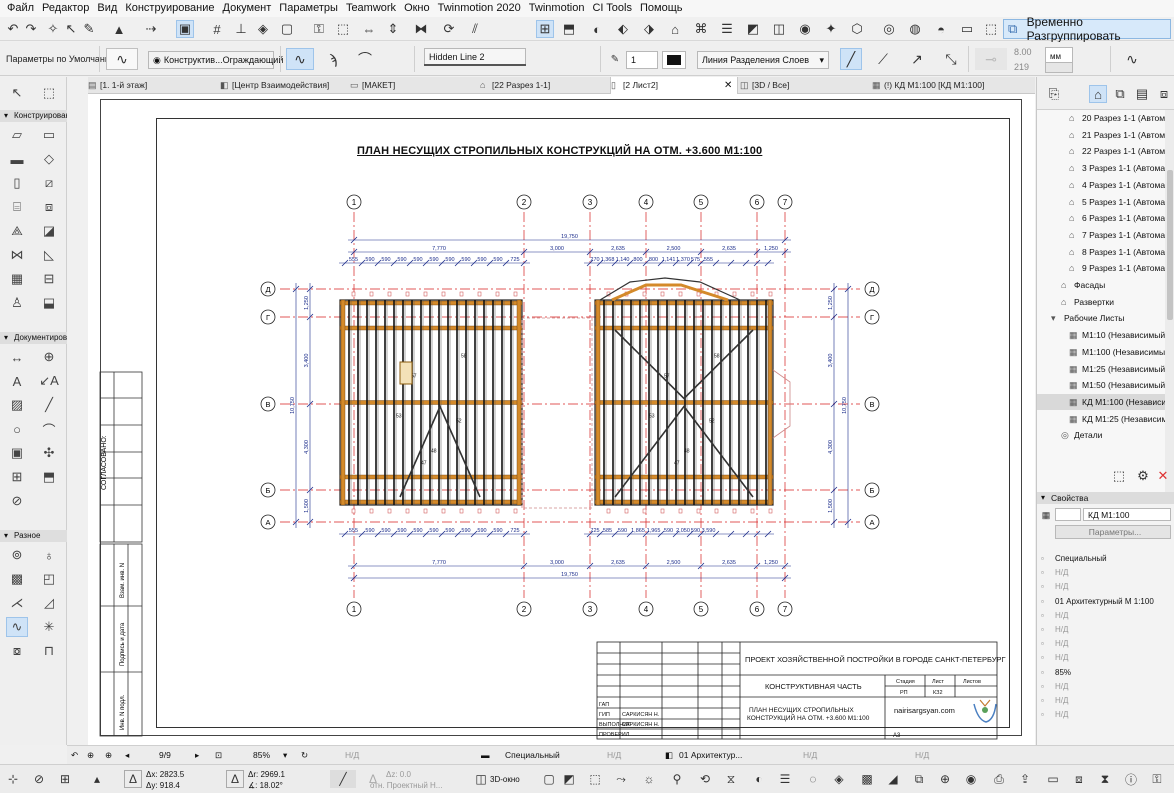 The image size is (1174, 793). I want to click on column2-tool-icon: ▯, so click(17, 183).